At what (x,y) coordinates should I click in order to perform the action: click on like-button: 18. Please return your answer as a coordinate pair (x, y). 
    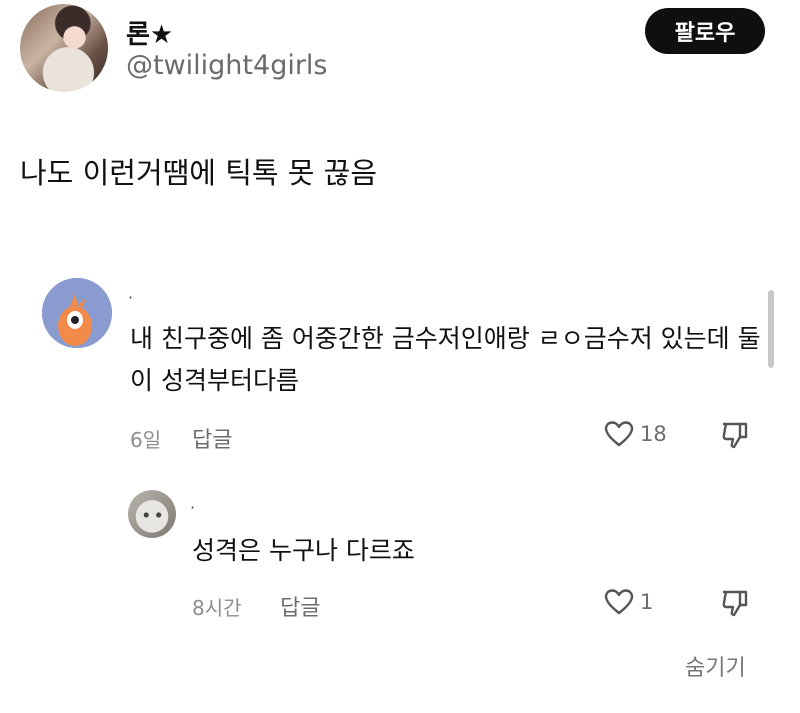
    Looking at the image, I should click on (635, 434).